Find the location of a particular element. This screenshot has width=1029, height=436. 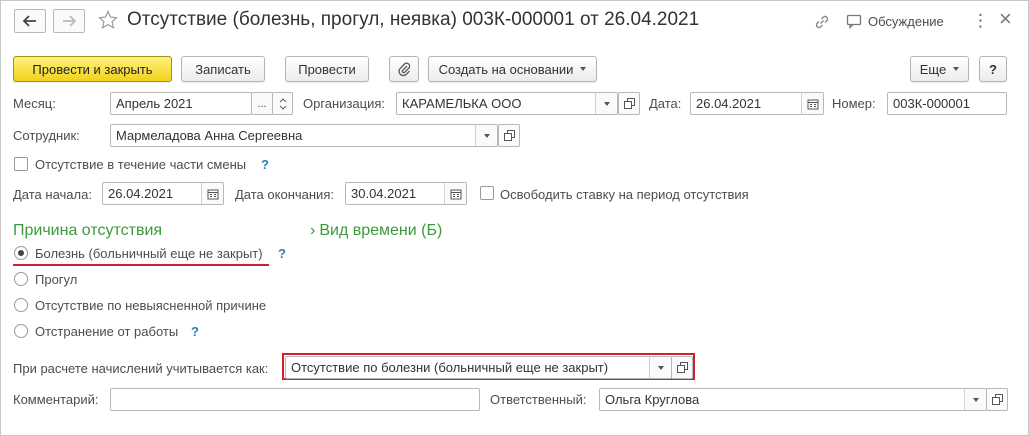

end-date-field: 30.04.2021 is located at coordinates (406, 193).